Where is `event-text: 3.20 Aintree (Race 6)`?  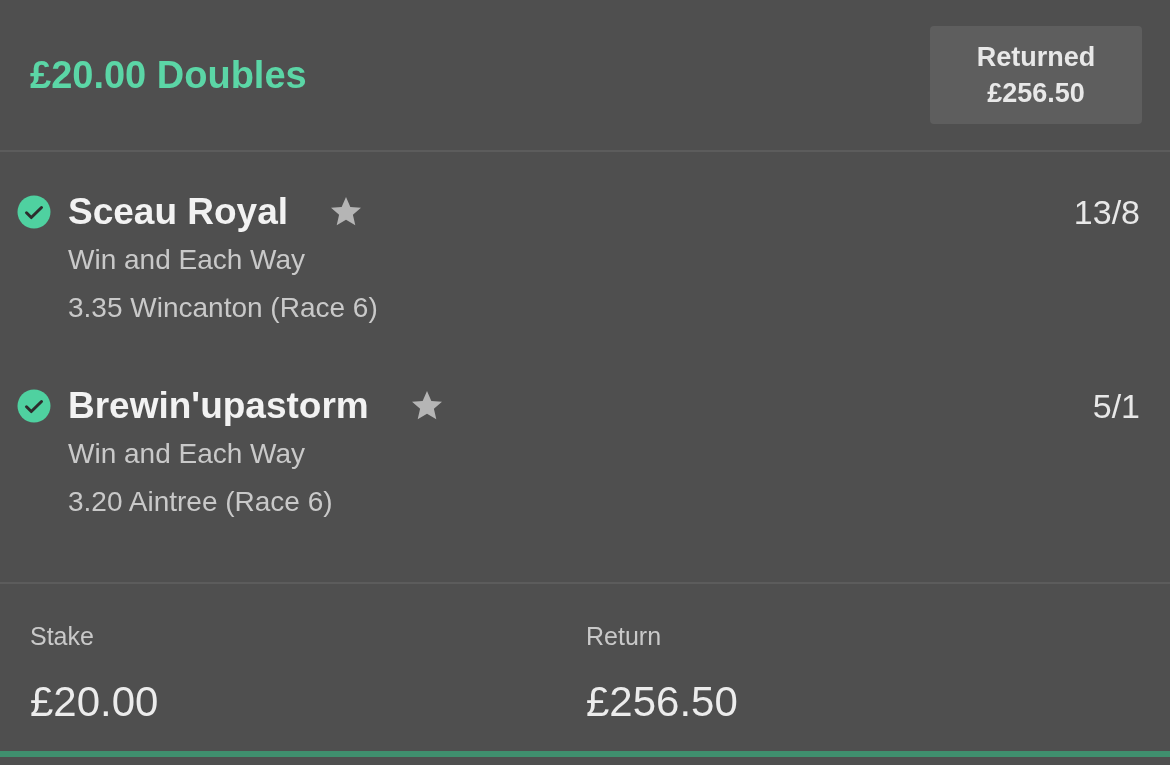
event-text: 3.20 Aintree (Race 6) is located at coordinates (201, 502).